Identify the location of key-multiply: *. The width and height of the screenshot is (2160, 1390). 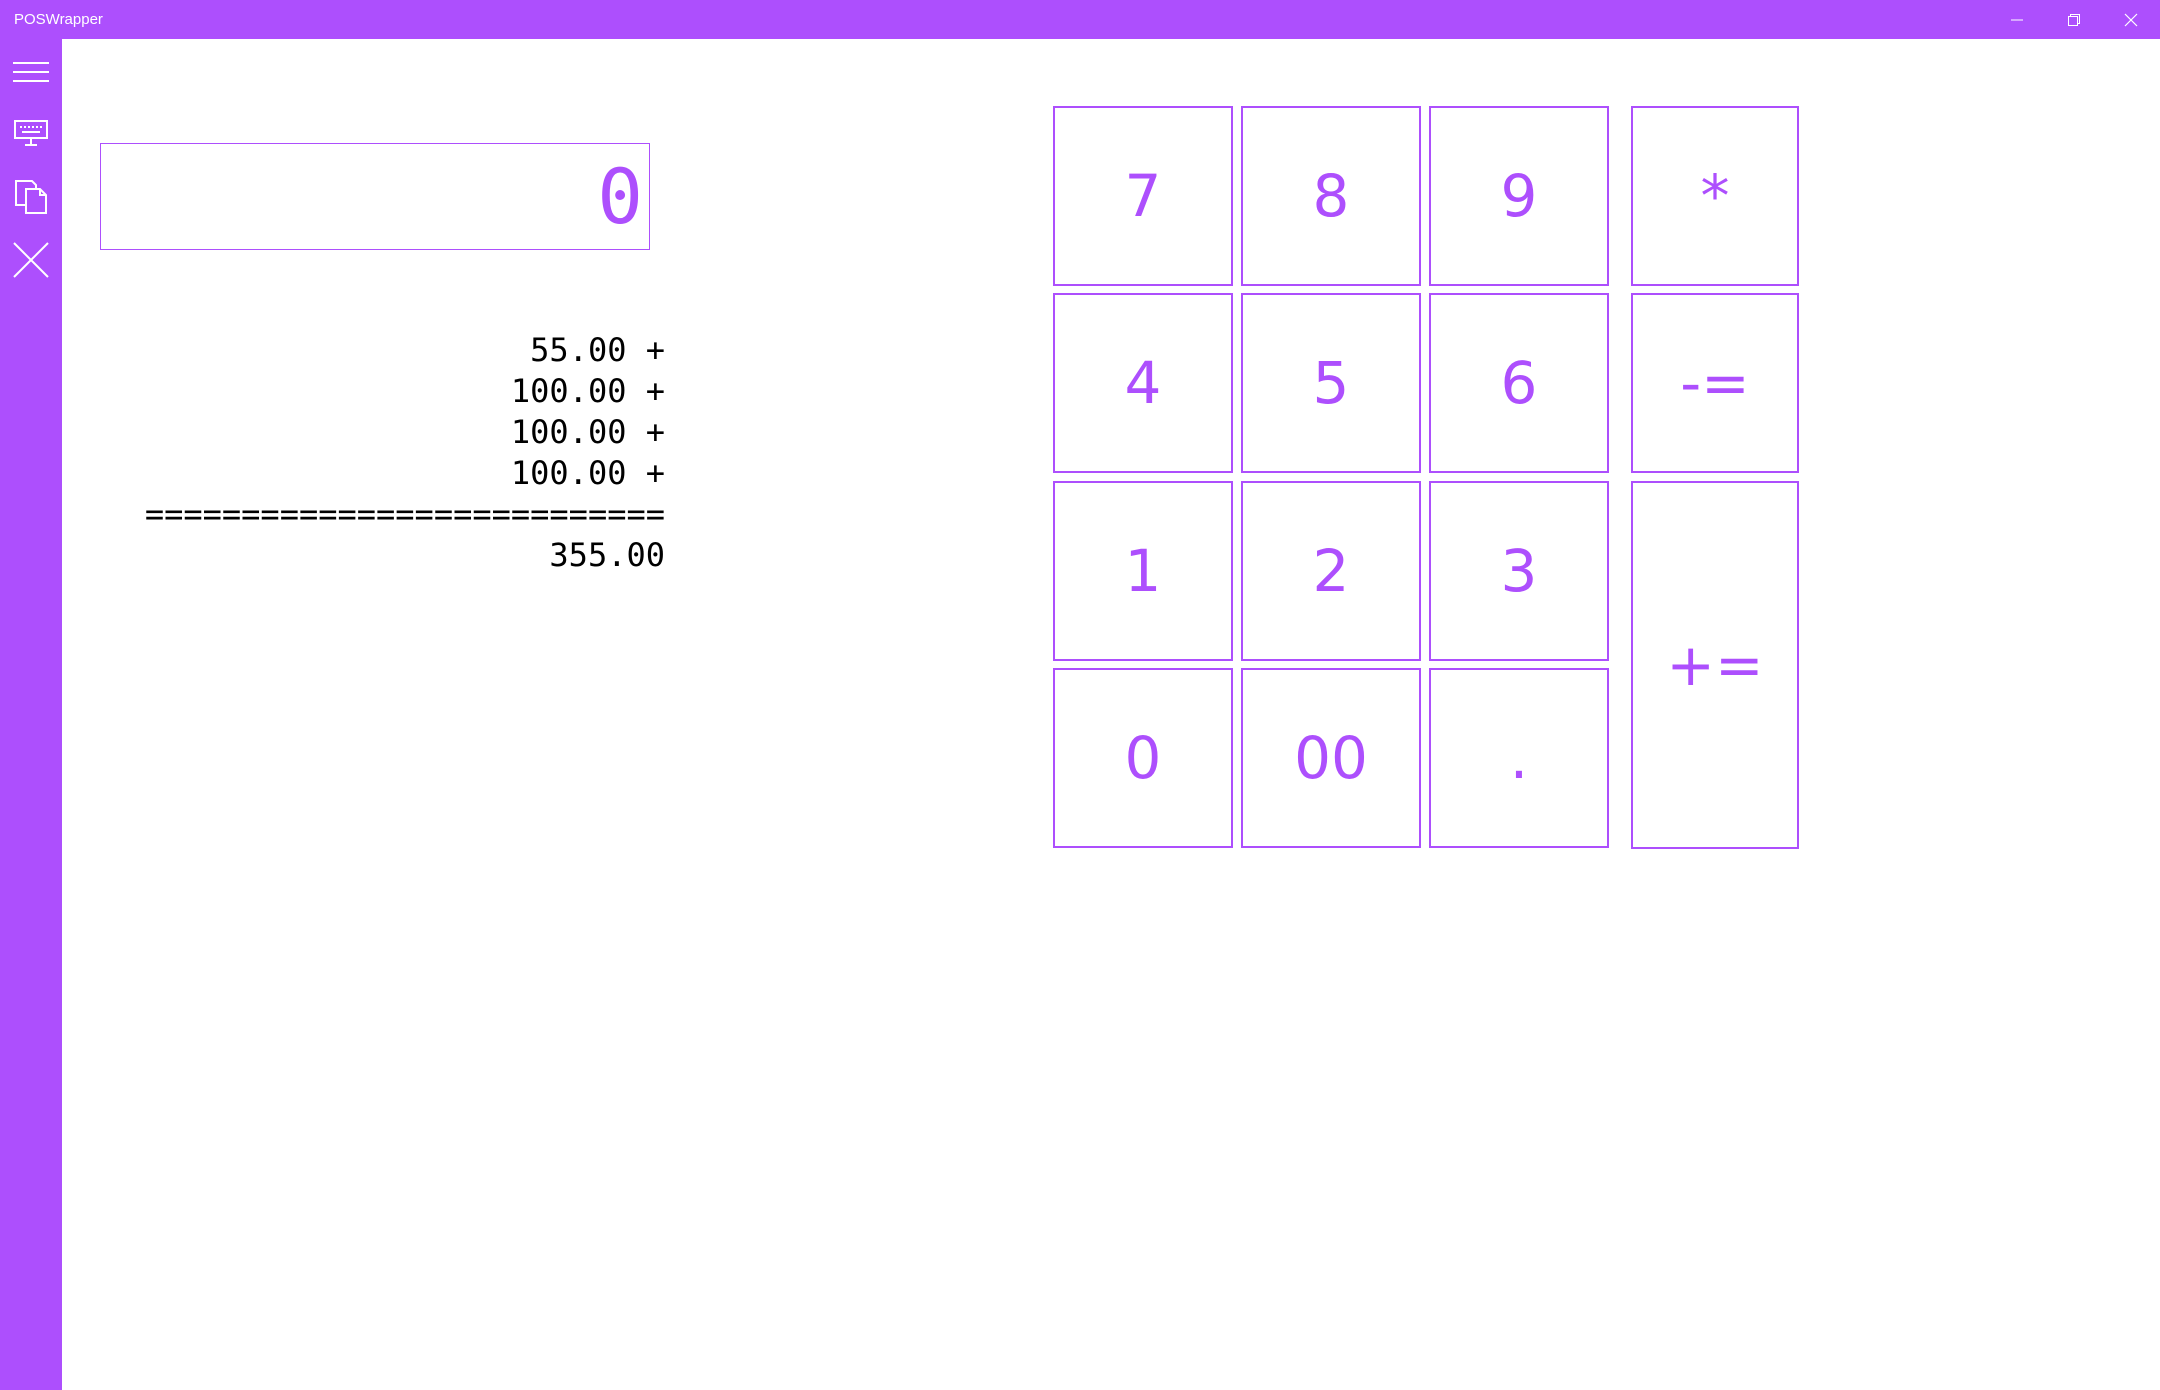
(1715, 196).